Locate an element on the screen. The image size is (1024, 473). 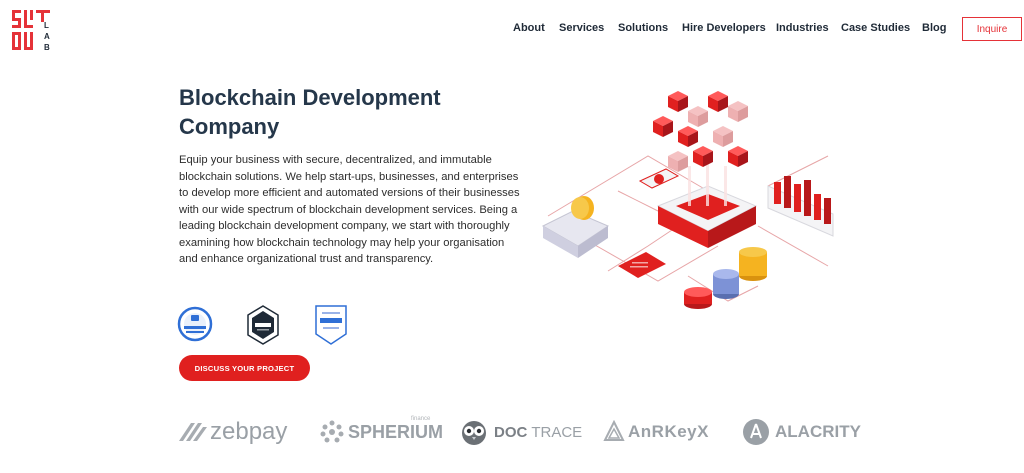
anrkeyx-triangle-icon is located at coordinates (614, 430).